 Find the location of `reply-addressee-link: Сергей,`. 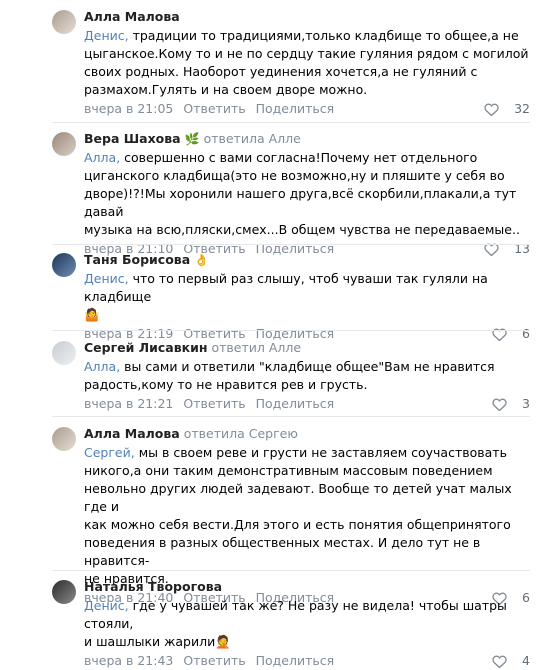

reply-addressee-link: Сергей, is located at coordinates (109, 452).